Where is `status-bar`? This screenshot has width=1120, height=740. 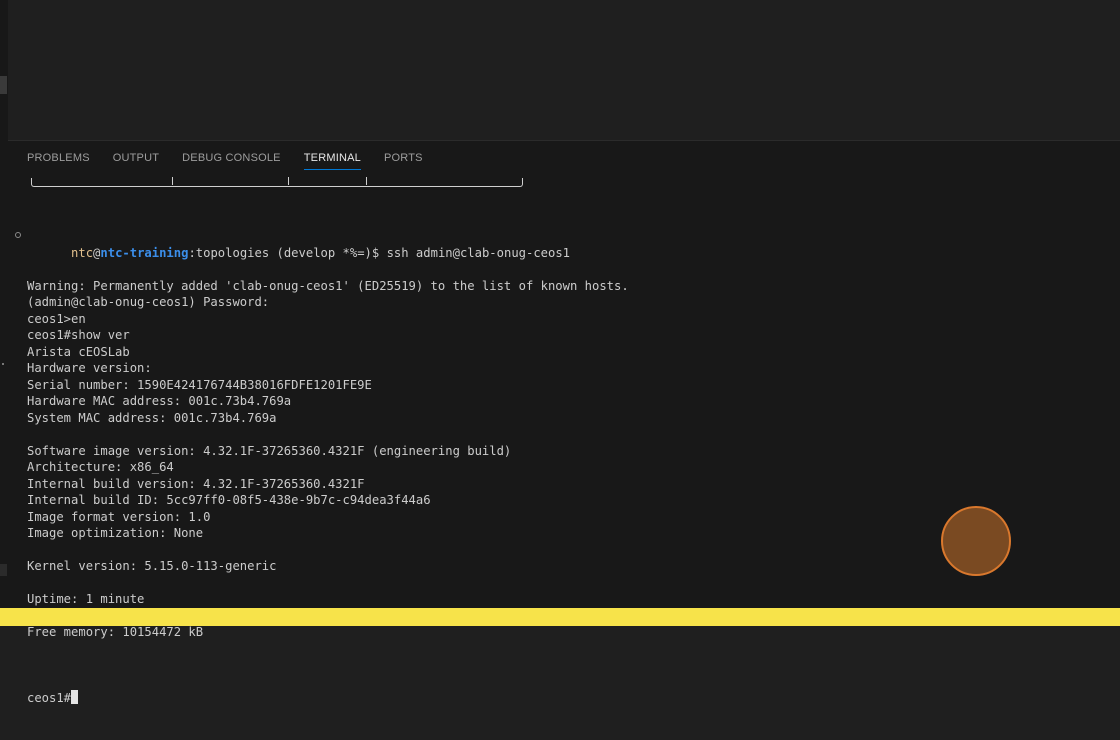
status-bar is located at coordinates (560, 617).